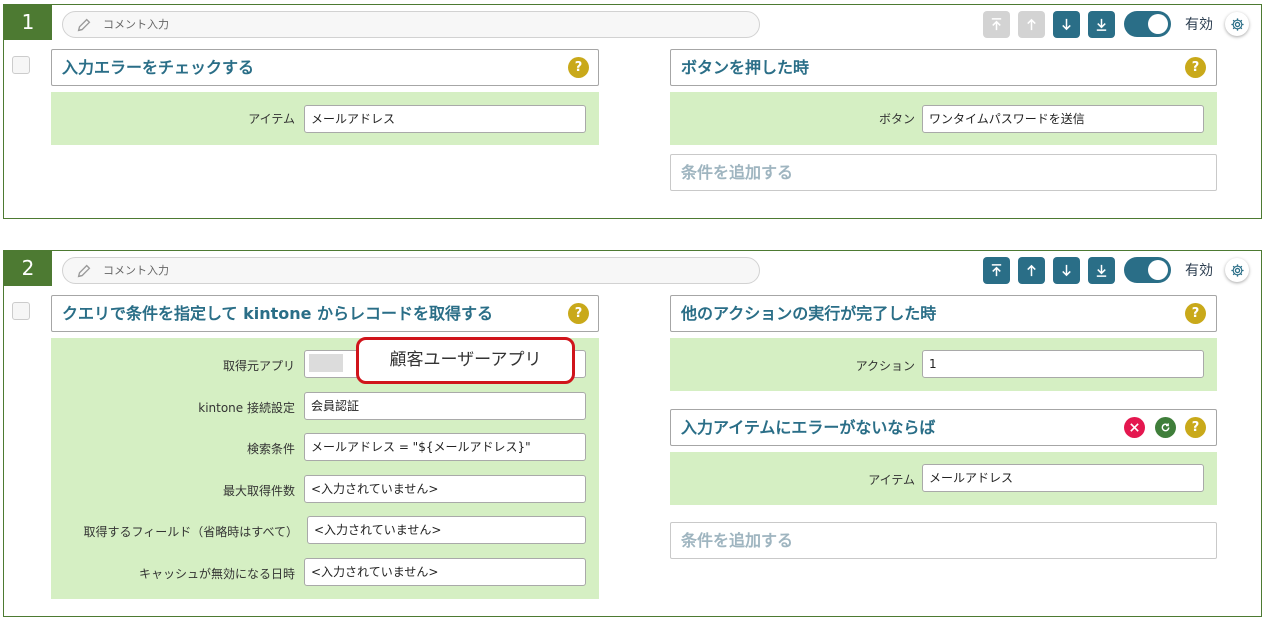 Image resolution: width=1267 pixels, height=622 pixels. What do you see at coordinates (1063, 364) in the screenshot?
I see `field-input: 1` at bounding box center [1063, 364].